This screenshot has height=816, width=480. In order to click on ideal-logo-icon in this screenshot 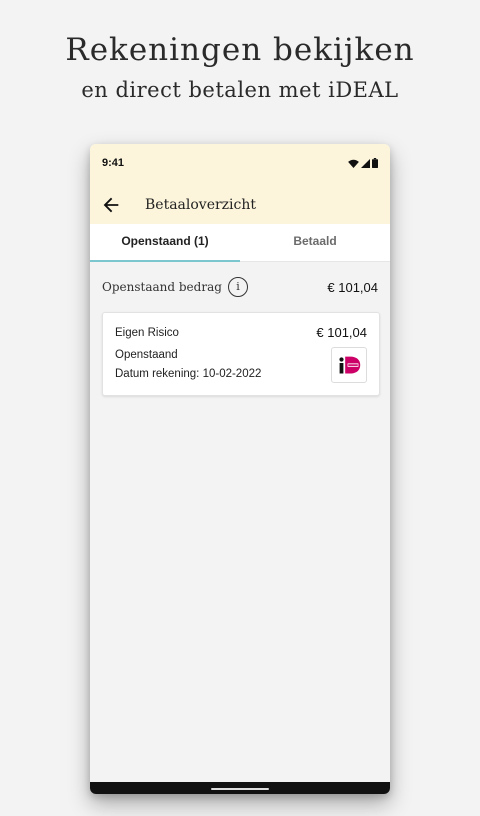, I will do `click(350, 365)`.